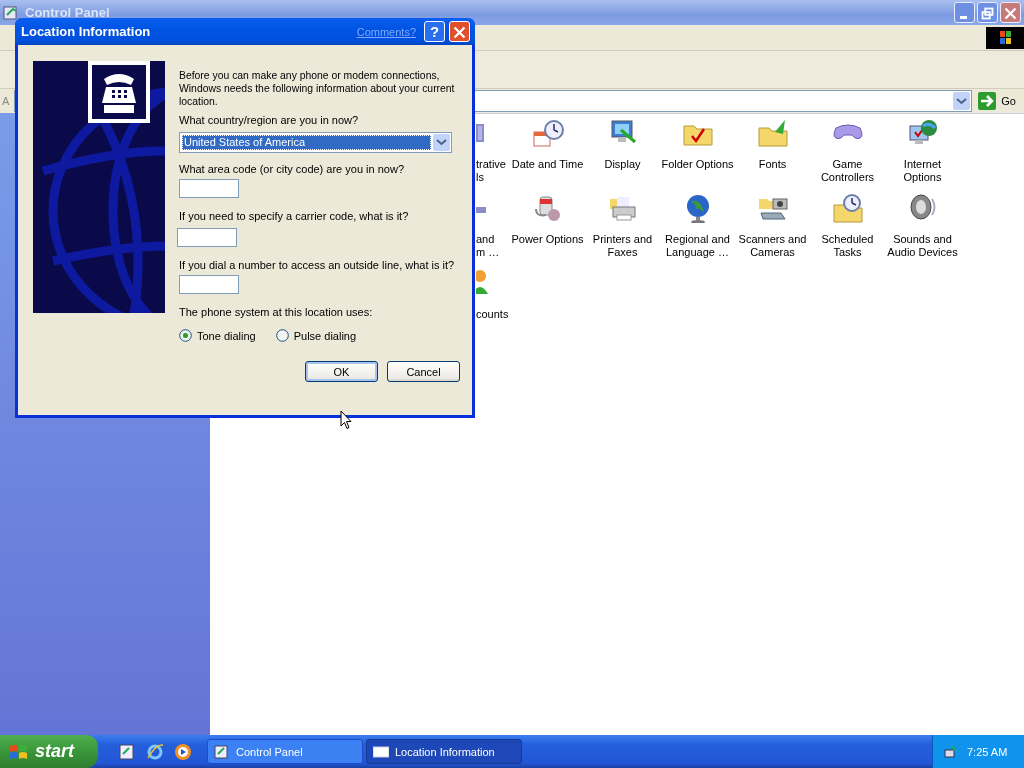 This screenshot has height=768, width=1024. I want to click on item-label: Display, so click(622, 164).